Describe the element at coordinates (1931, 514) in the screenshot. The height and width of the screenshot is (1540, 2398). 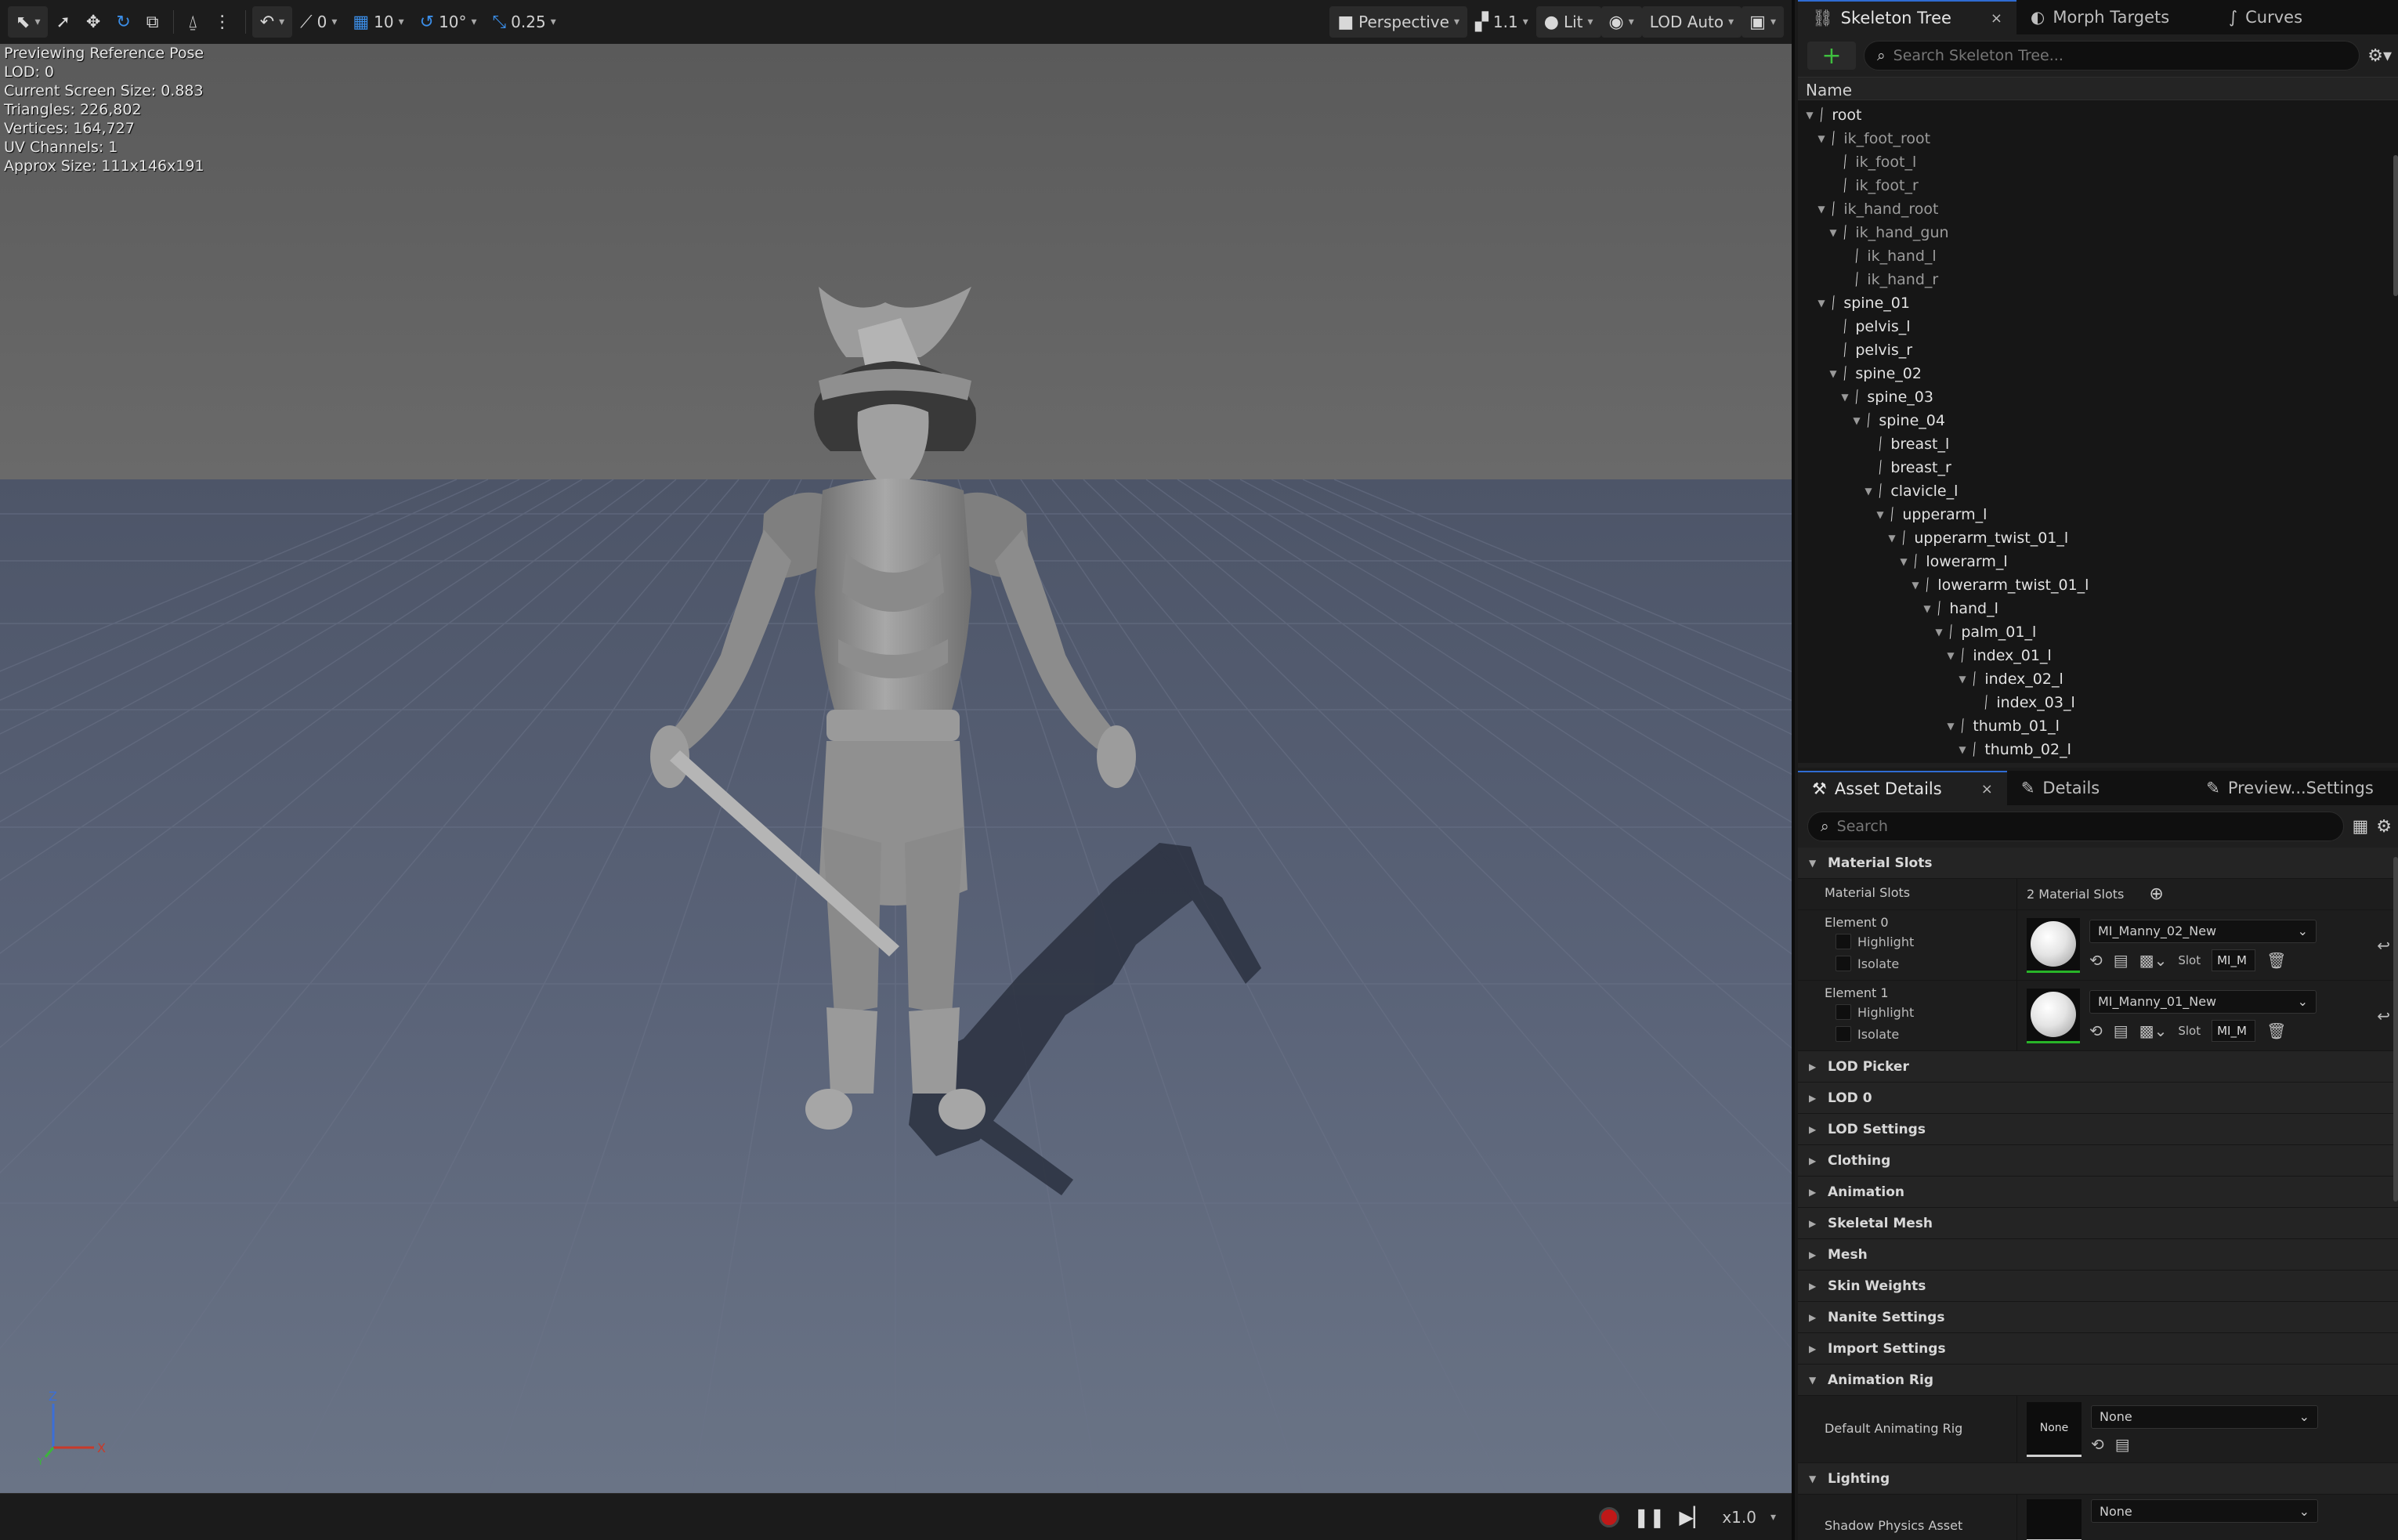
I see `bone-row: ▼ ⟋ upperarm_l` at that location.